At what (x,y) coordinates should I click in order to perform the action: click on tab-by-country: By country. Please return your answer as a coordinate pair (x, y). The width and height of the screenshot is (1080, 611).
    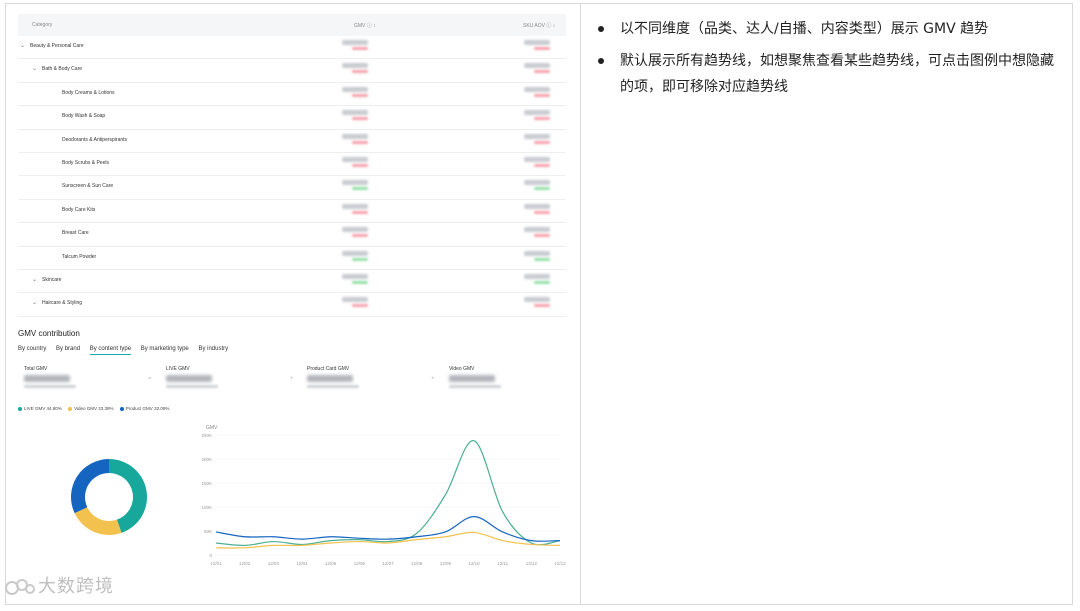
    Looking at the image, I should click on (32, 350).